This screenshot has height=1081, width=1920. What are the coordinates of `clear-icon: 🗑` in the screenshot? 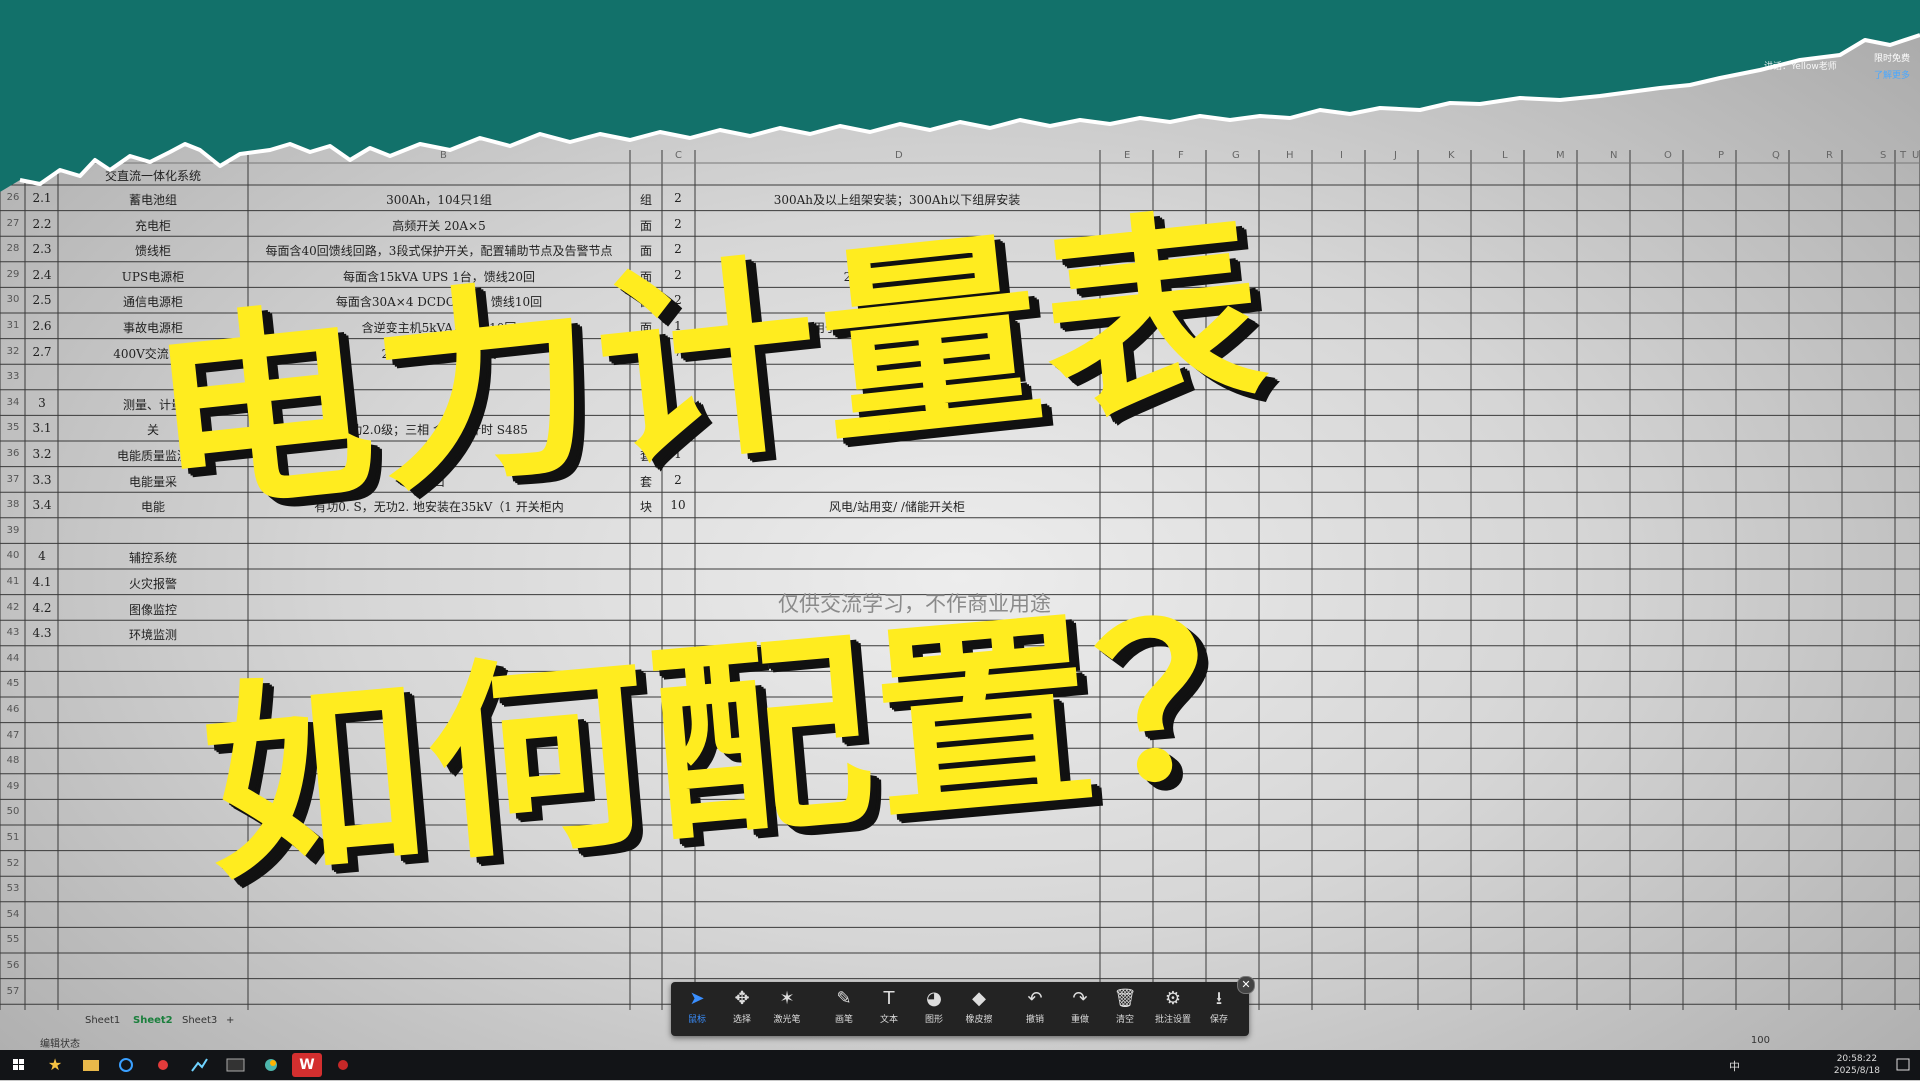 It's located at (1125, 998).